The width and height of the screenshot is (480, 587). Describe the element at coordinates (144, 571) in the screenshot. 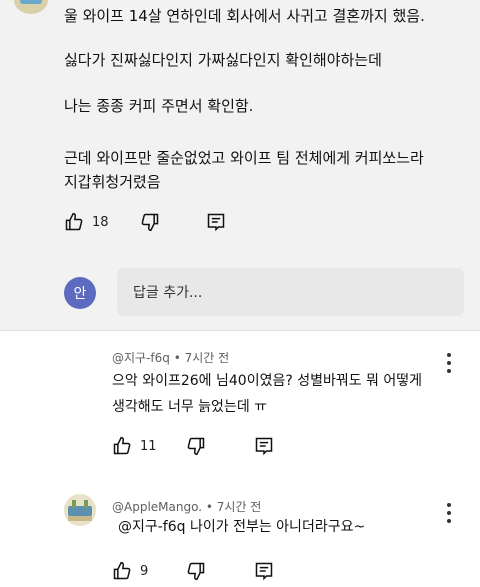

I see `like-count: 9` at that location.